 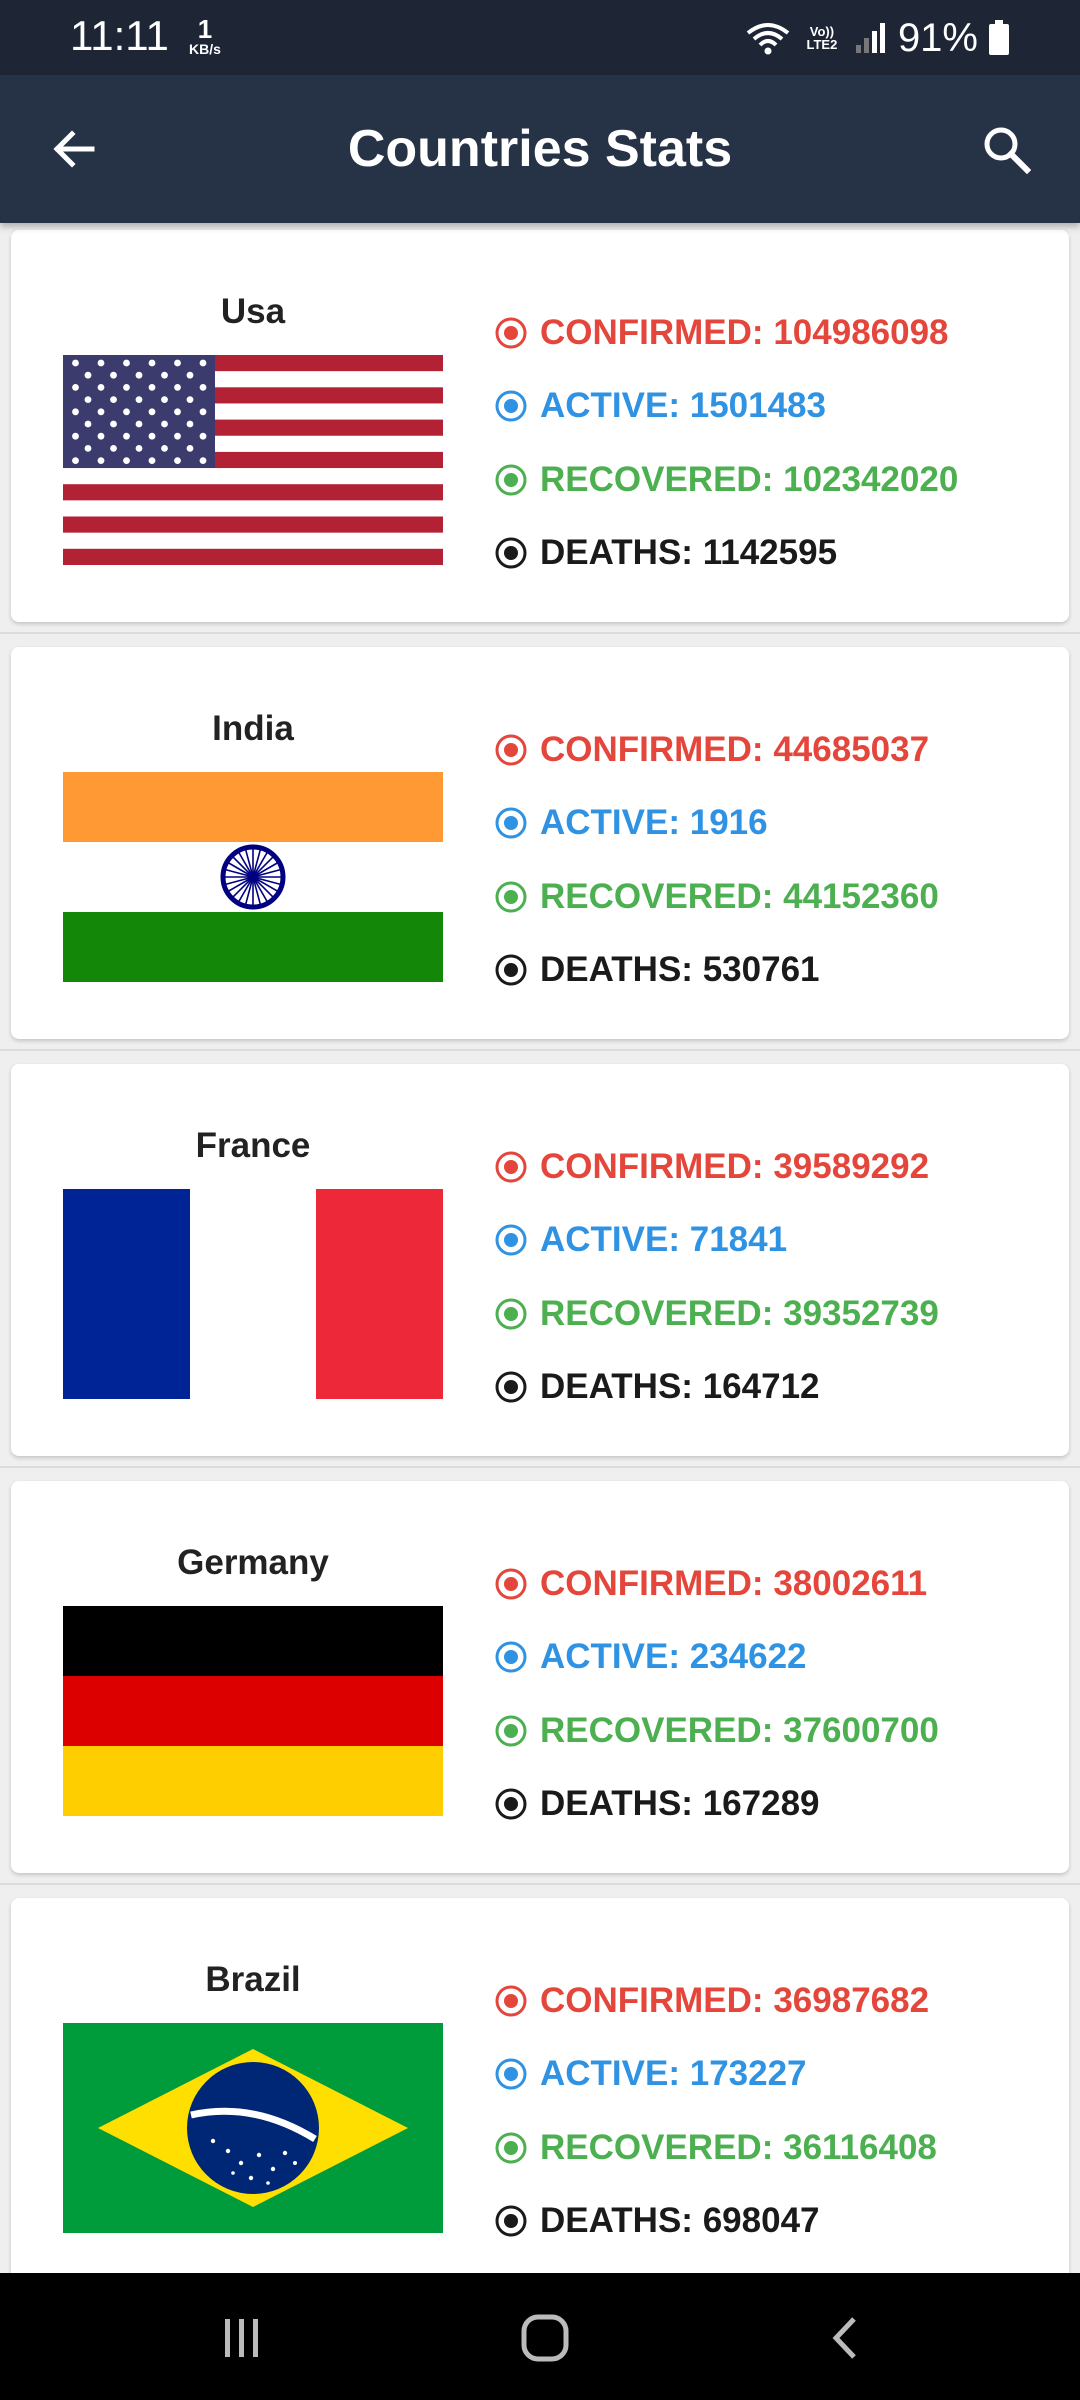 I want to click on stat-active: ACTIVE: 1916, so click(x=716, y=824).